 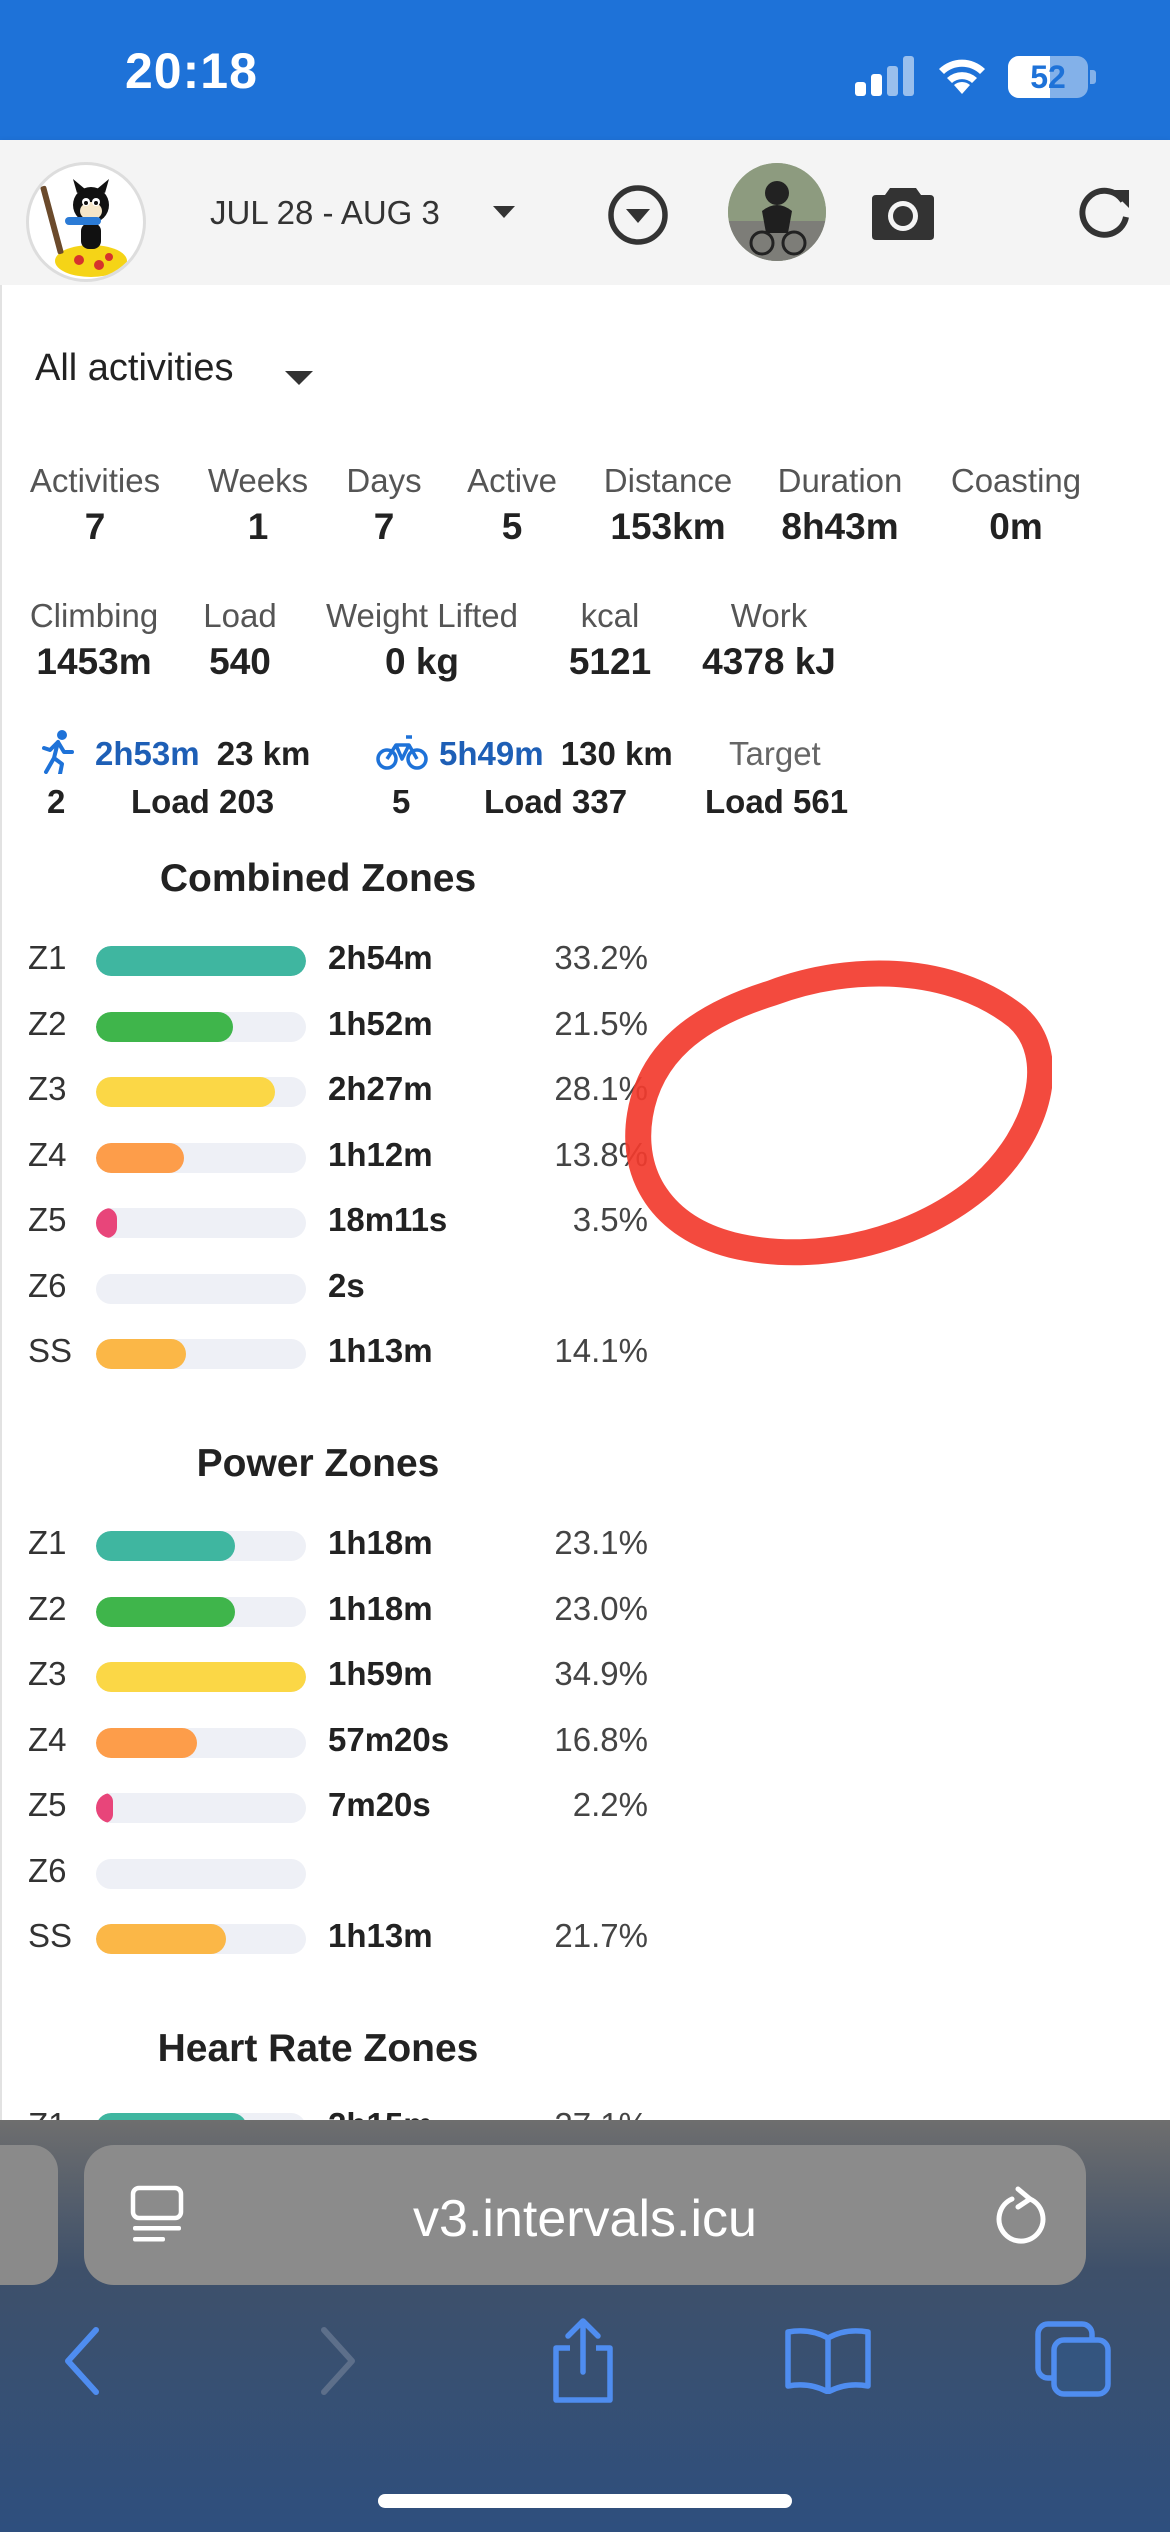 What do you see at coordinates (47, 1285) in the screenshot?
I see `zone-name: Z6` at bounding box center [47, 1285].